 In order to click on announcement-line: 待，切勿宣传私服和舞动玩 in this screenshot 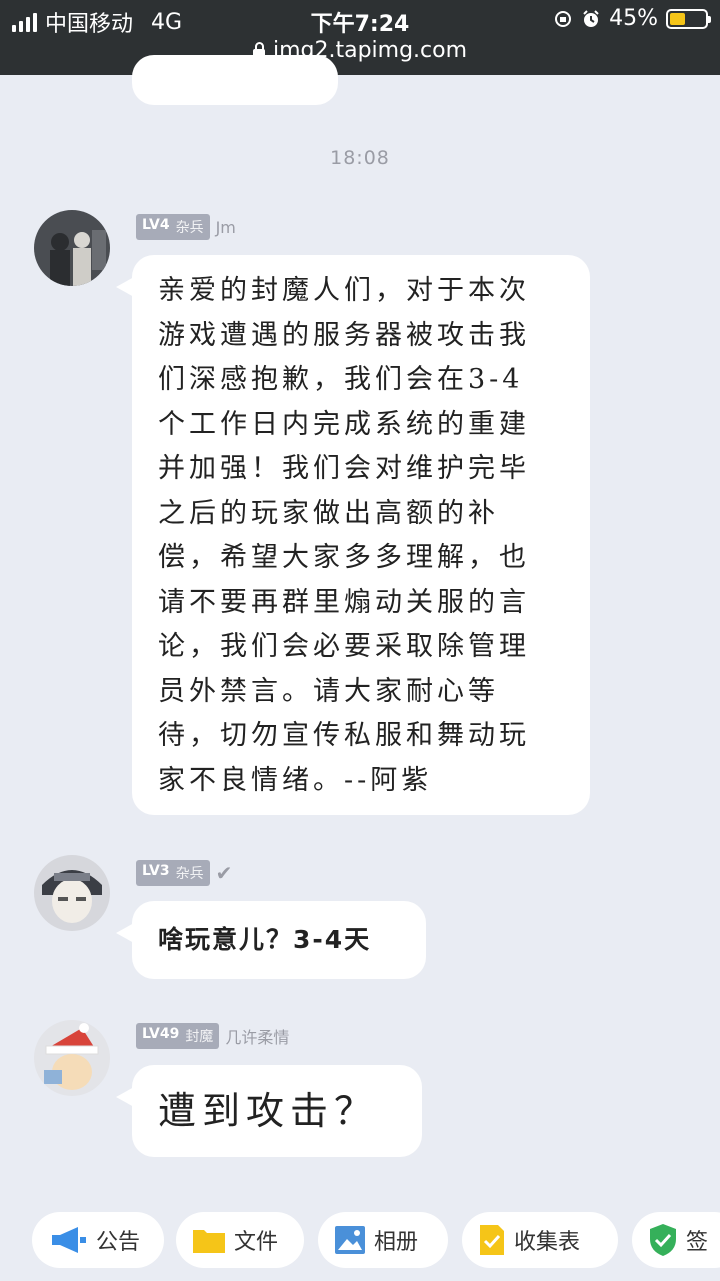, I will do `click(344, 735)`.